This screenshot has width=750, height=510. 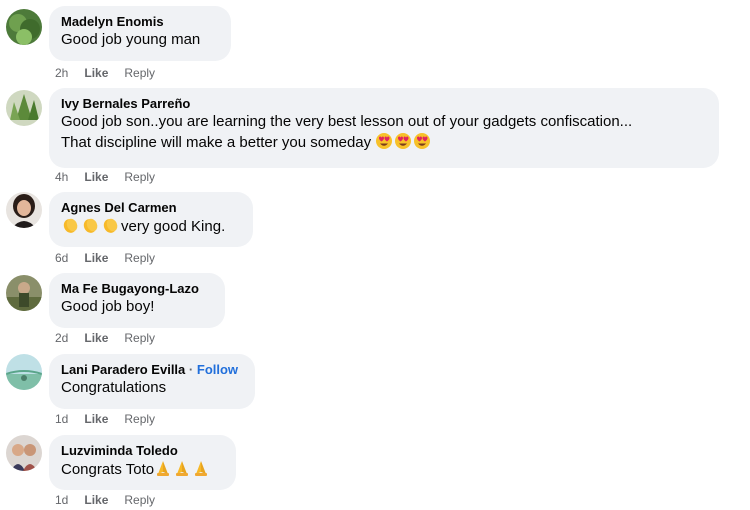 I want to click on comment-text: Congratulations, so click(x=114, y=387).